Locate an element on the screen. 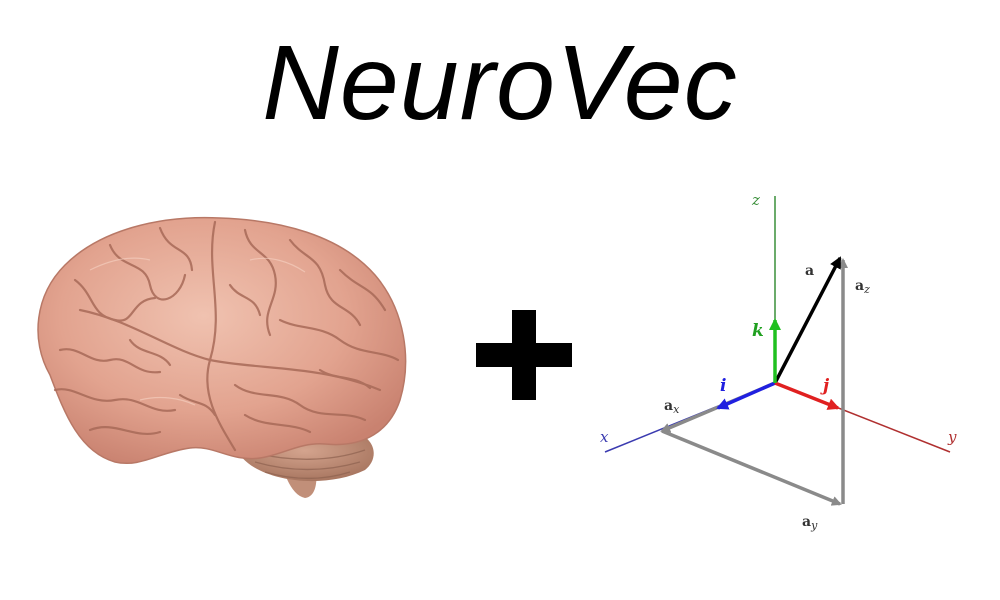 The image size is (1000, 600). unit-vector-i-line is located at coordinates (746, 395).